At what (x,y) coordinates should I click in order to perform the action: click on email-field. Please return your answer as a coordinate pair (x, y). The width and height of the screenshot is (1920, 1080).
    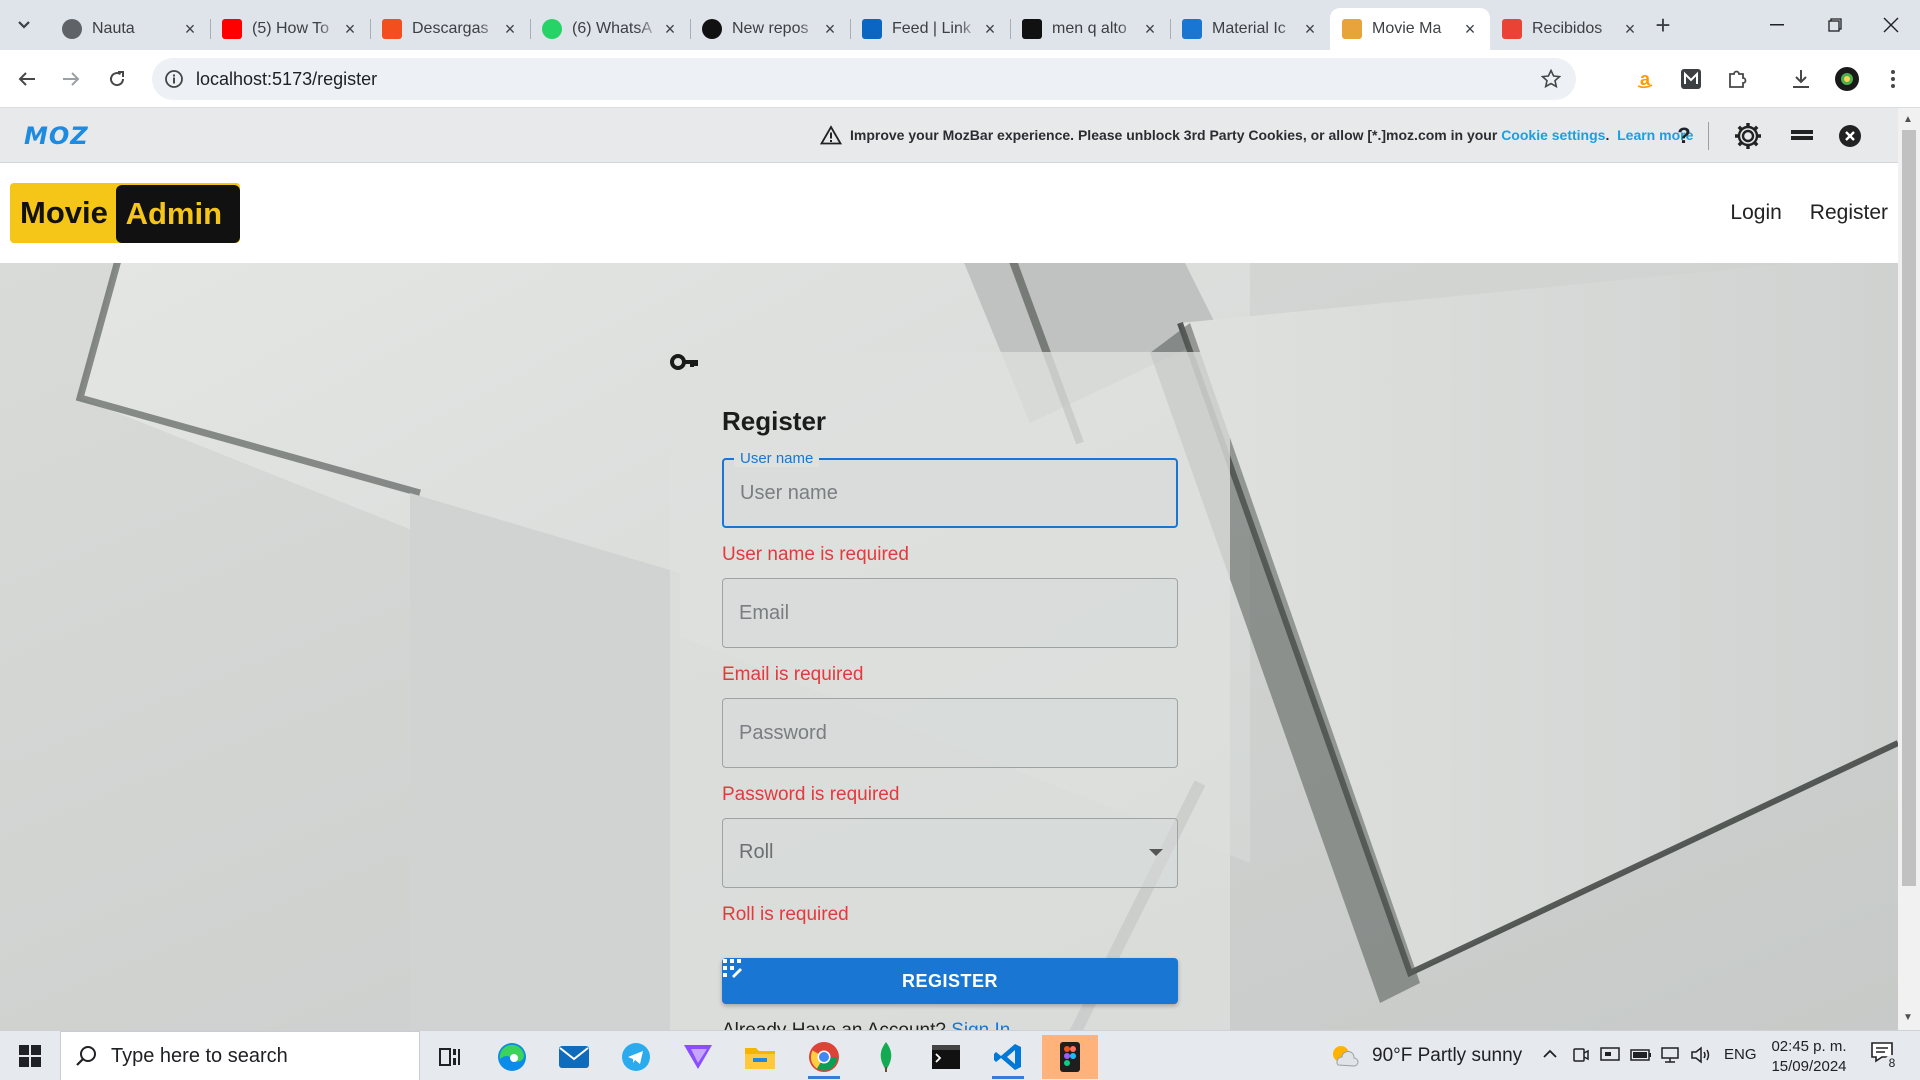
    Looking at the image, I should click on (950, 613).